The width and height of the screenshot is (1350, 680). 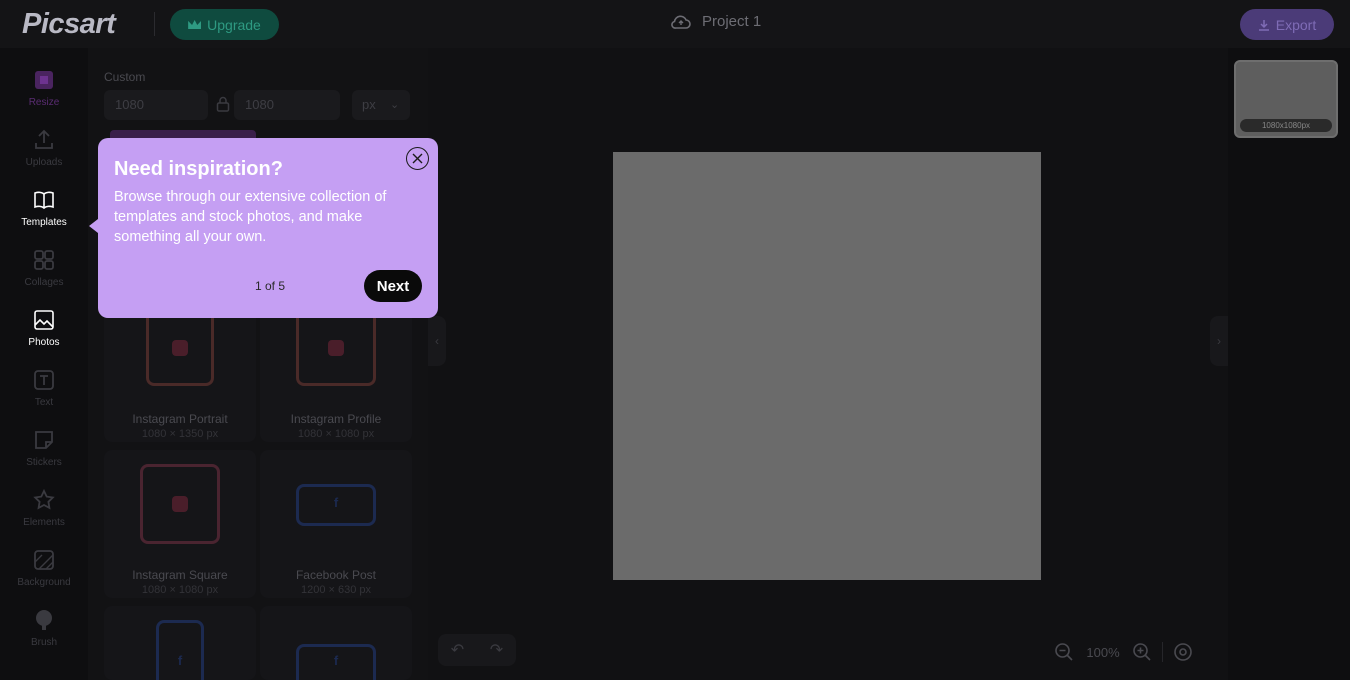 What do you see at coordinates (336, 575) in the screenshot?
I see `preset-name: Facebook Post` at bounding box center [336, 575].